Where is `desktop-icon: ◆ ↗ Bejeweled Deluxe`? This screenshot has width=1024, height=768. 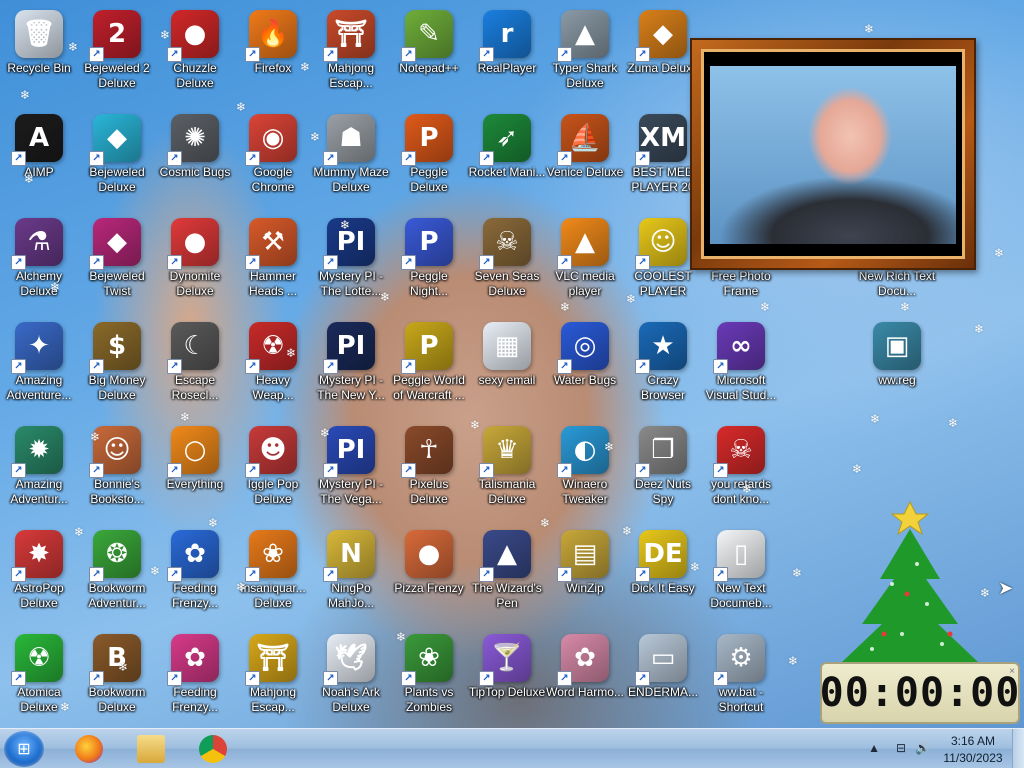 desktop-icon: ◆ ↗ Bejeweled Deluxe is located at coordinates (117, 158).